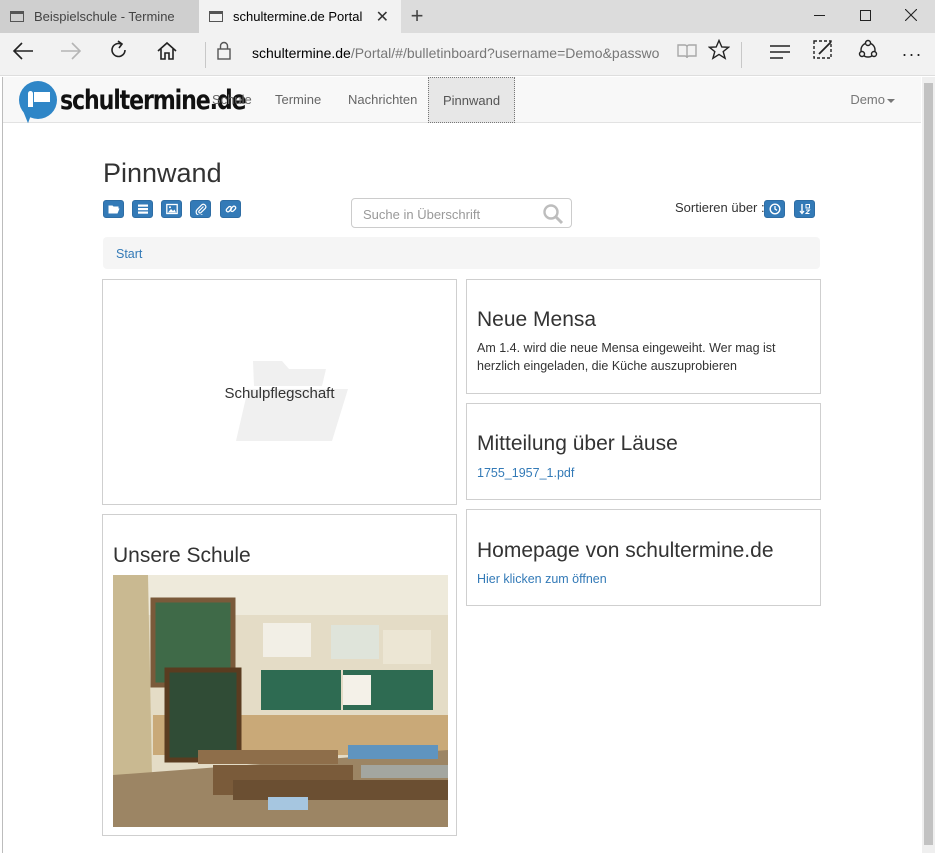 The width and height of the screenshot is (935, 853). What do you see at coordinates (911, 16) in the screenshot?
I see `close-window-icon` at bounding box center [911, 16].